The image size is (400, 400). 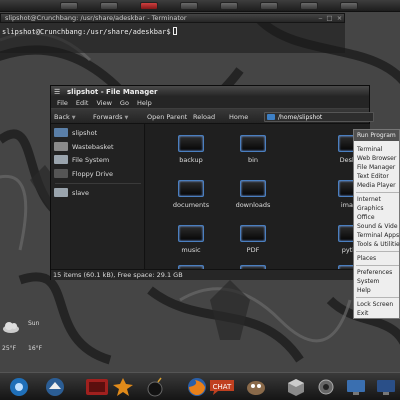 I want to click on chat-icon: CHAT, so click(x=223, y=387).